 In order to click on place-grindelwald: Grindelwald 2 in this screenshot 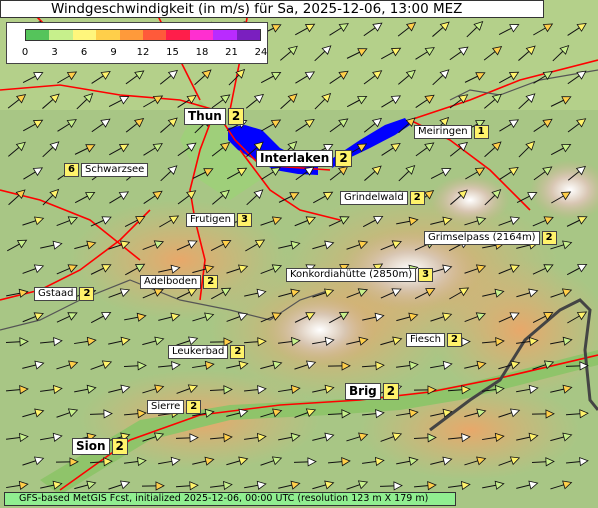, I will do `click(382, 198)`.